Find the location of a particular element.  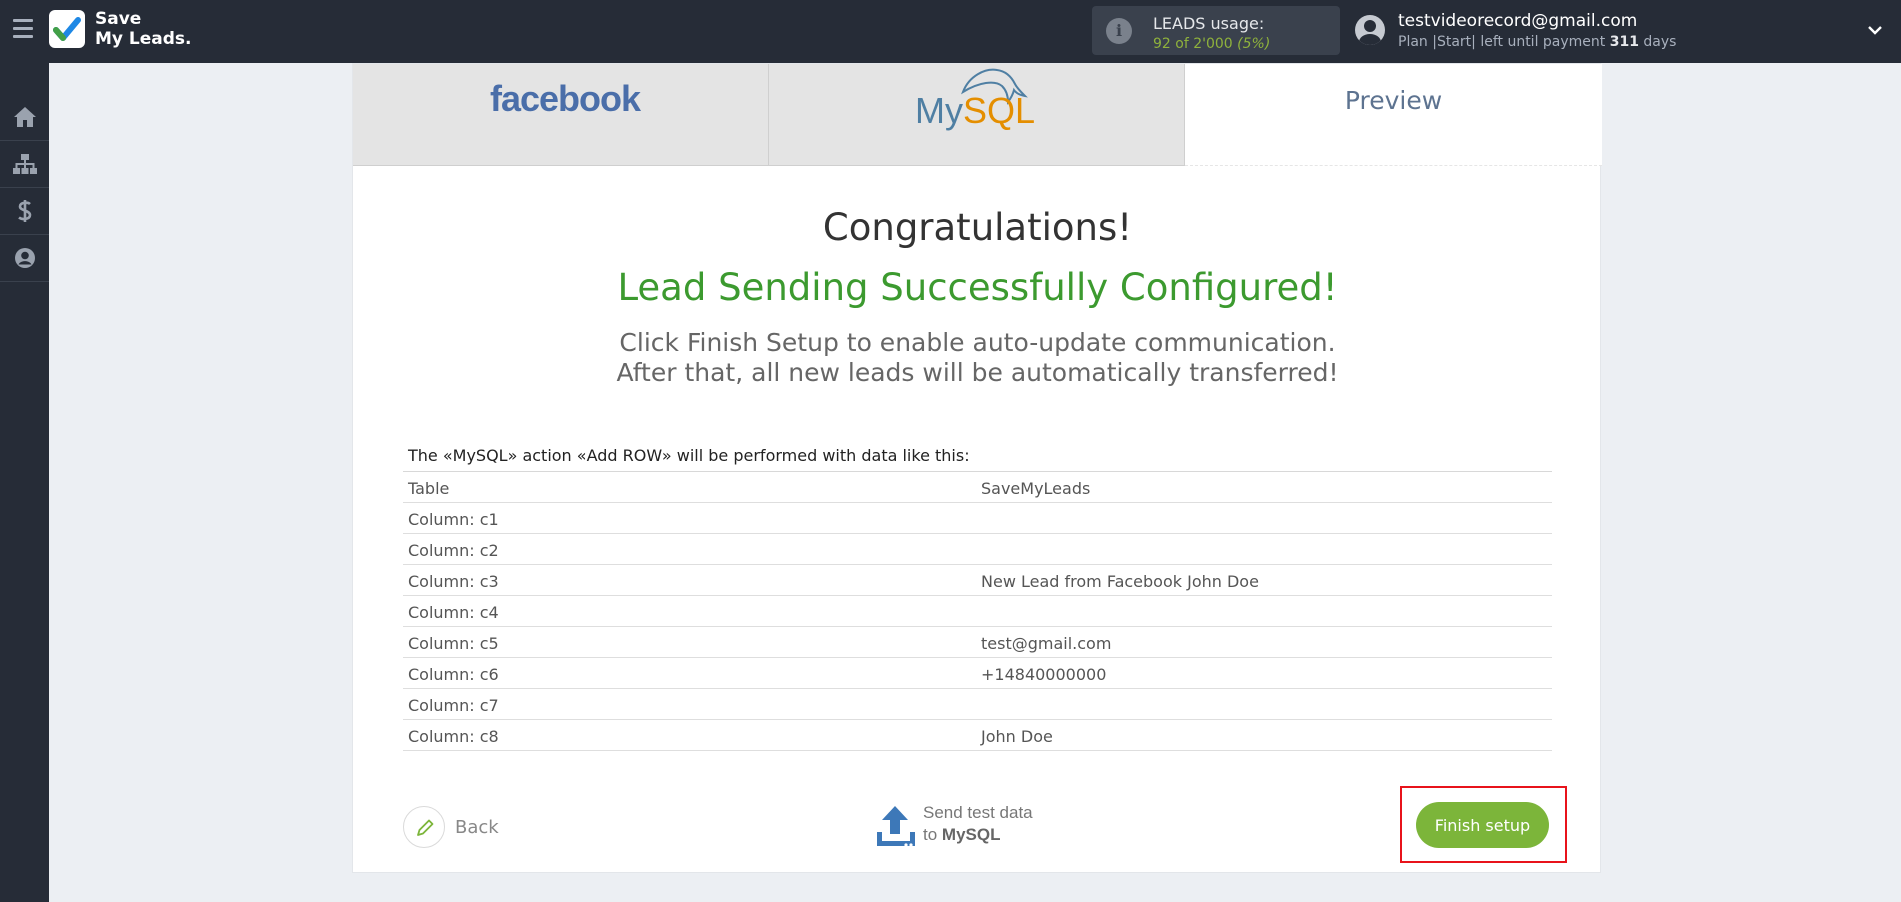

table-row: Column: c6 +14840000000 is located at coordinates (977, 673).